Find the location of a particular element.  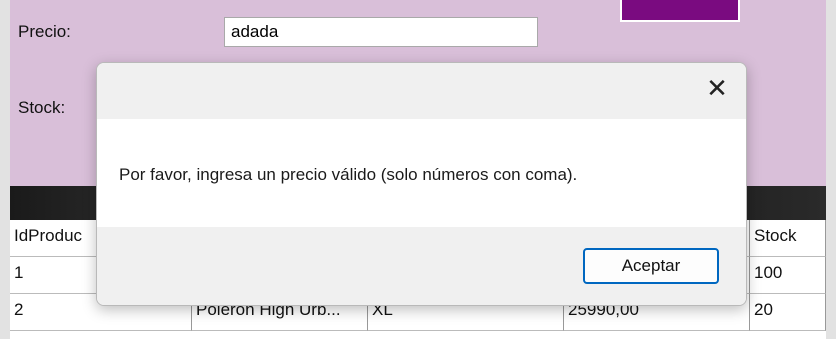

purple-action-button is located at coordinates (680, 11).